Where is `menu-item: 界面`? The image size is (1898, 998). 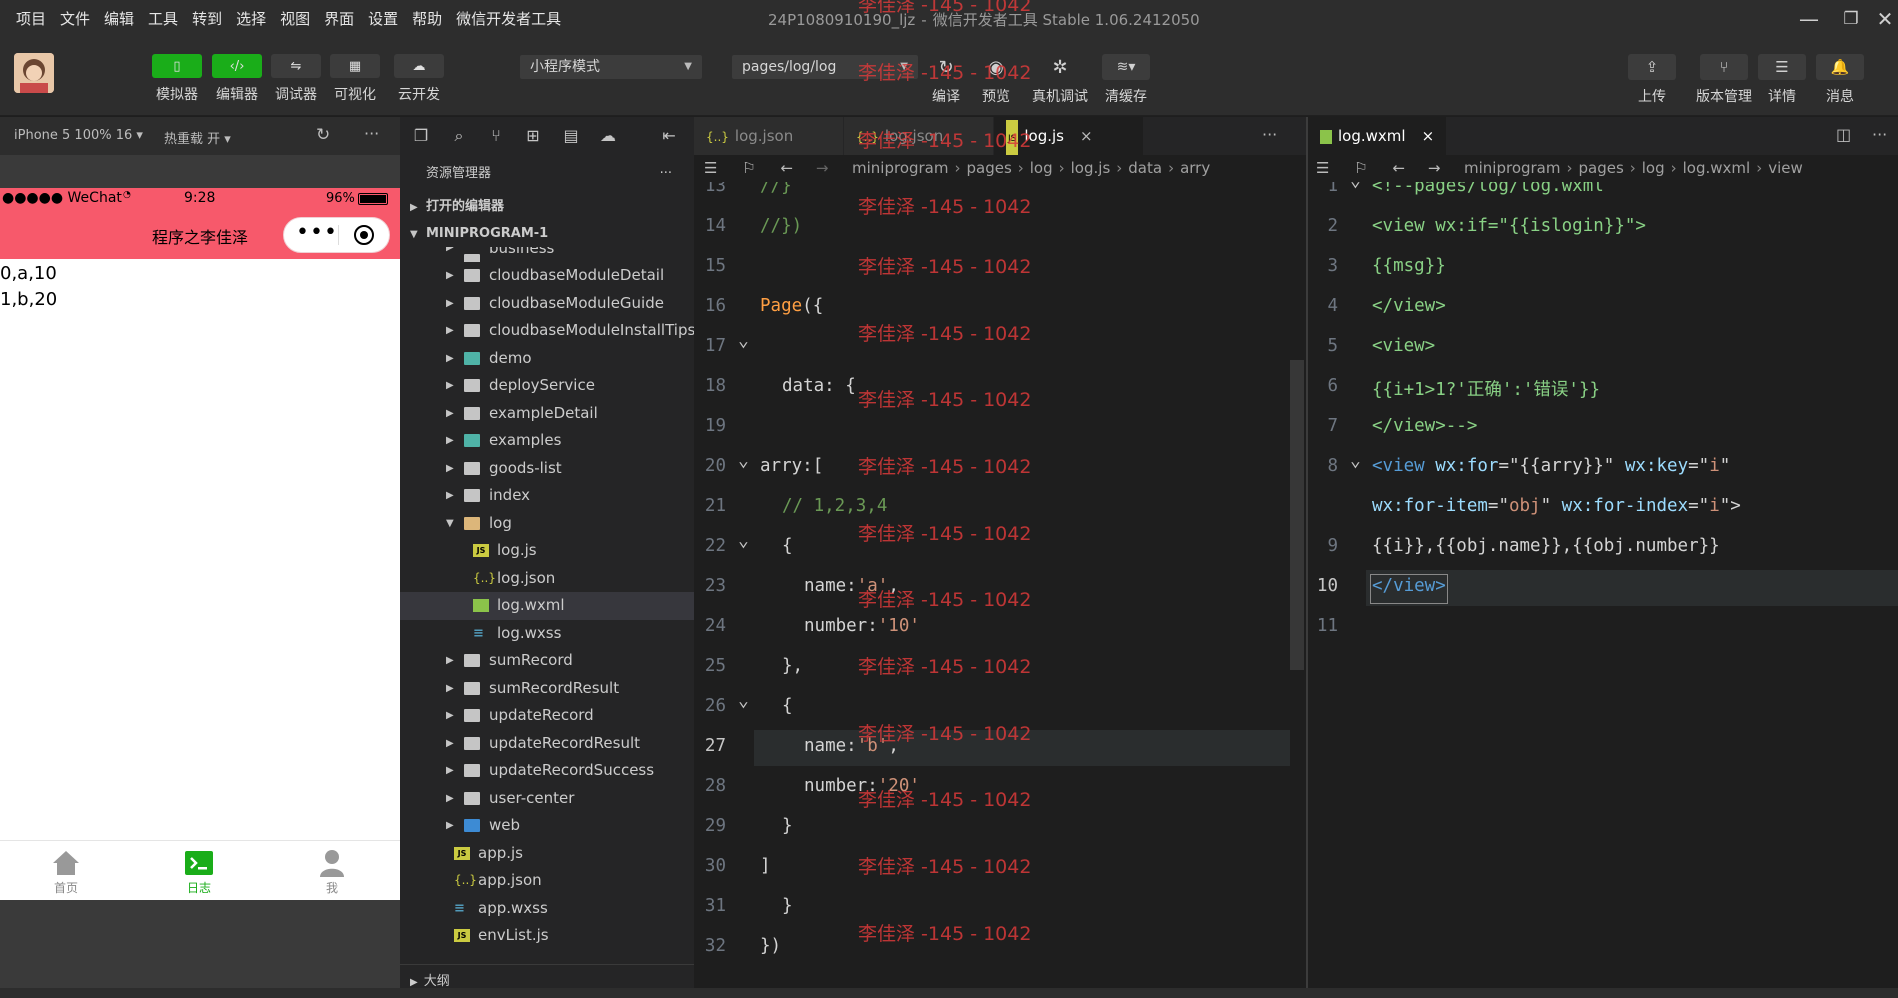 menu-item: 界面 is located at coordinates (339, 19).